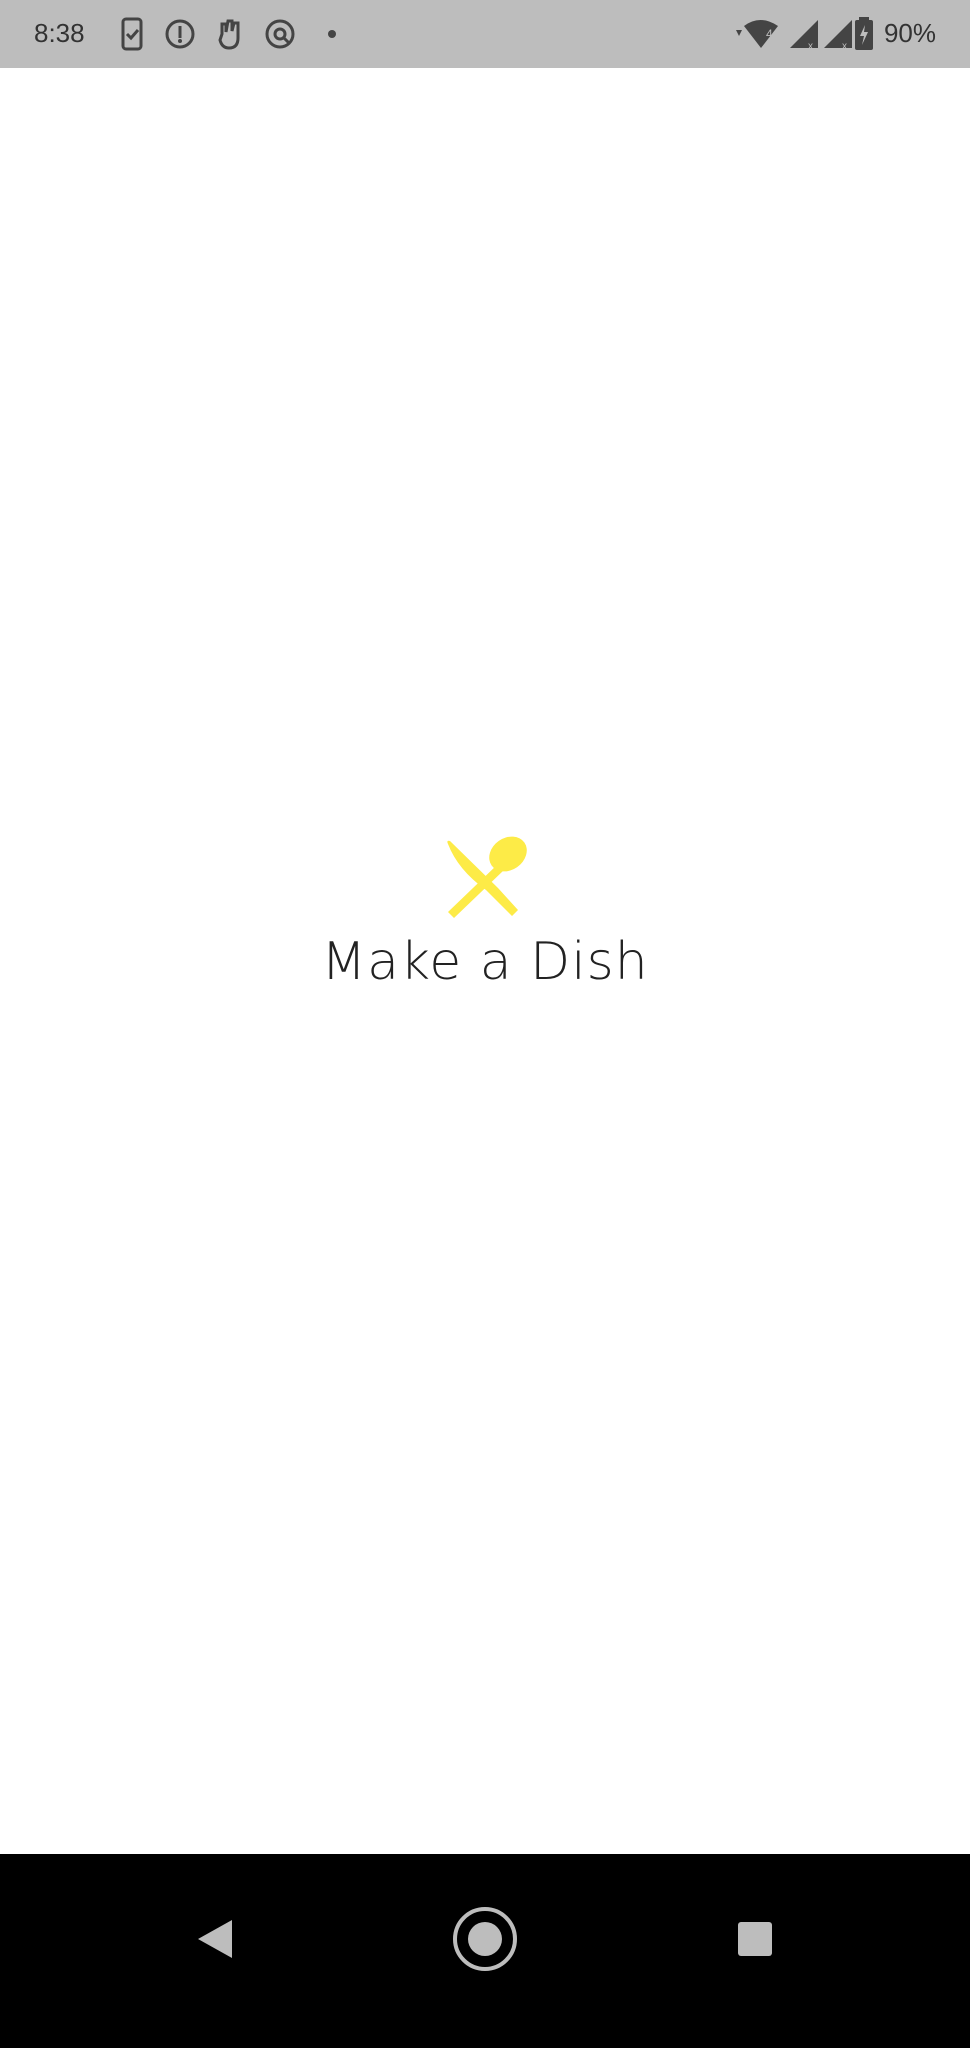  Describe the element at coordinates (909, 33) in the screenshot. I see `battery-percent: 90%` at that location.